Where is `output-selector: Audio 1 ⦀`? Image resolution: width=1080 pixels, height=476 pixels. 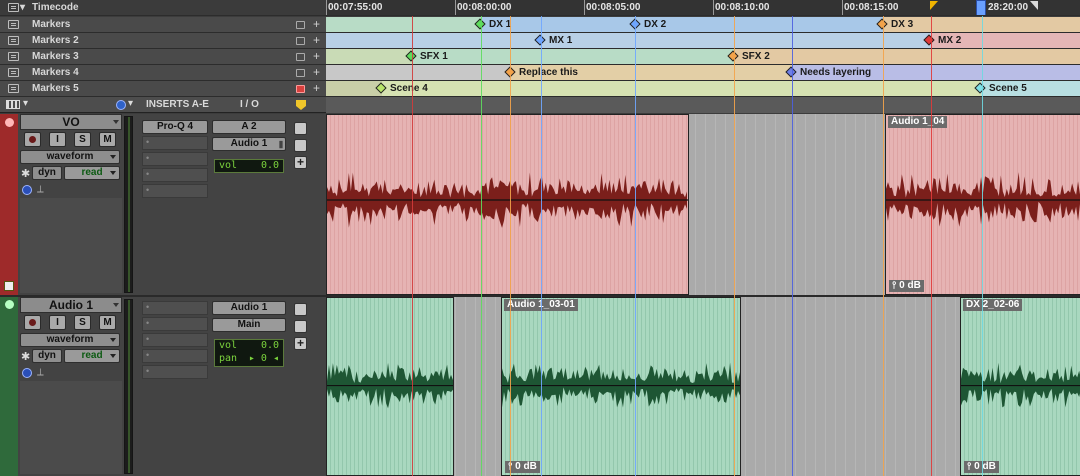 output-selector: Audio 1 ⦀ is located at coordinates (249, 144).